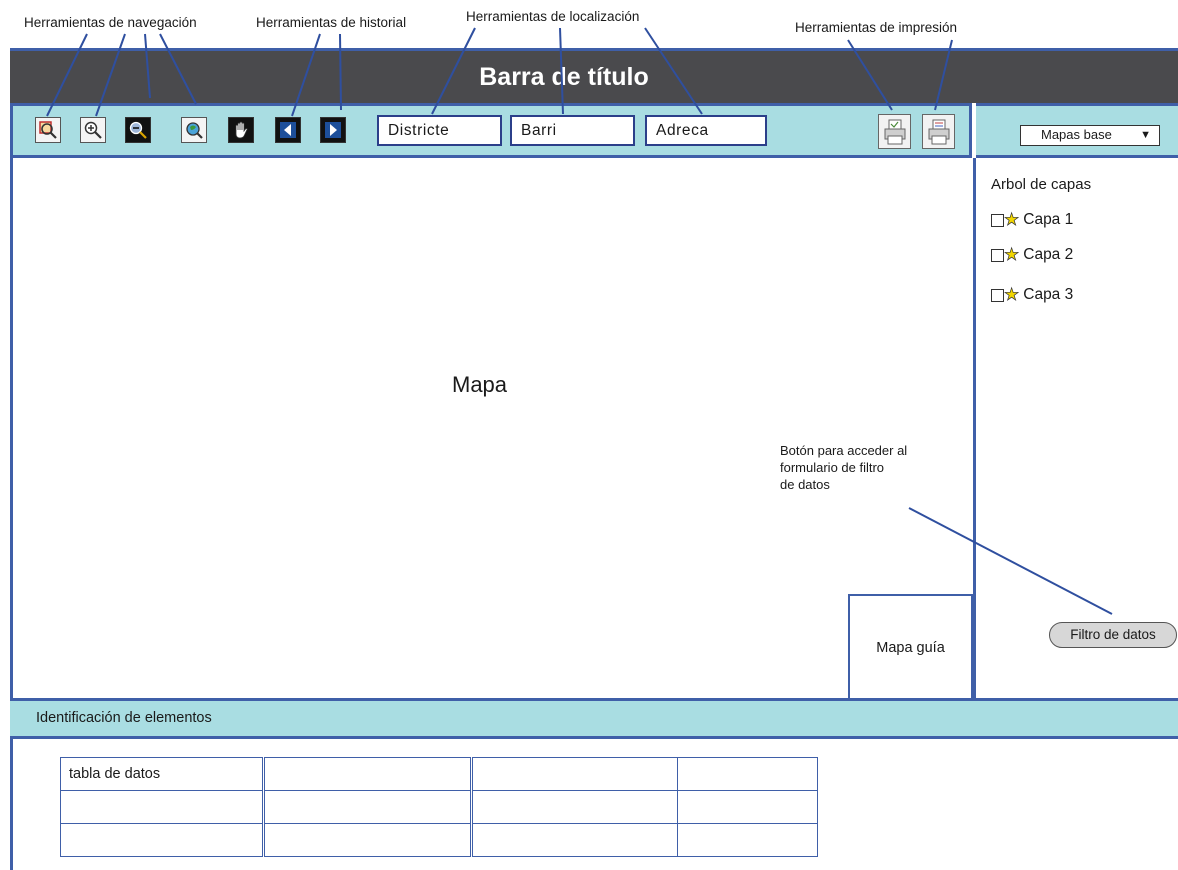 Image resolution: width=1178 pixels, height=870 pixels. I want to click on print-preview-icon, so click(894, 131).